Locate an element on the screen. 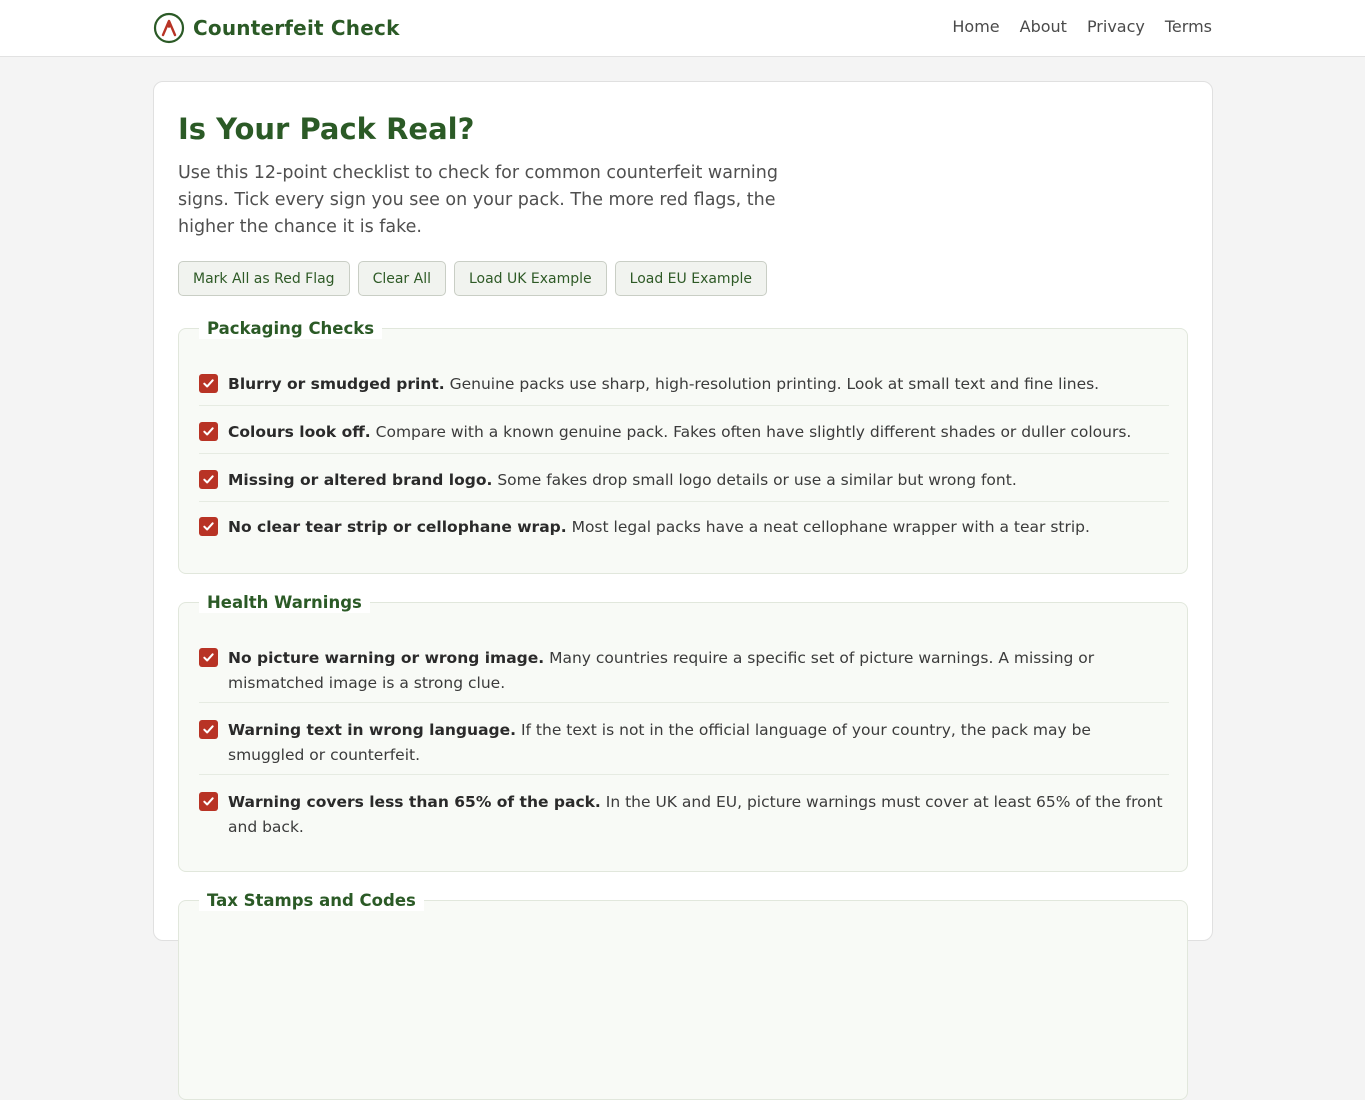 This screenshot has height=1100, width=1365. brand: Counterfeit Check is located at coordinates (276, 28).